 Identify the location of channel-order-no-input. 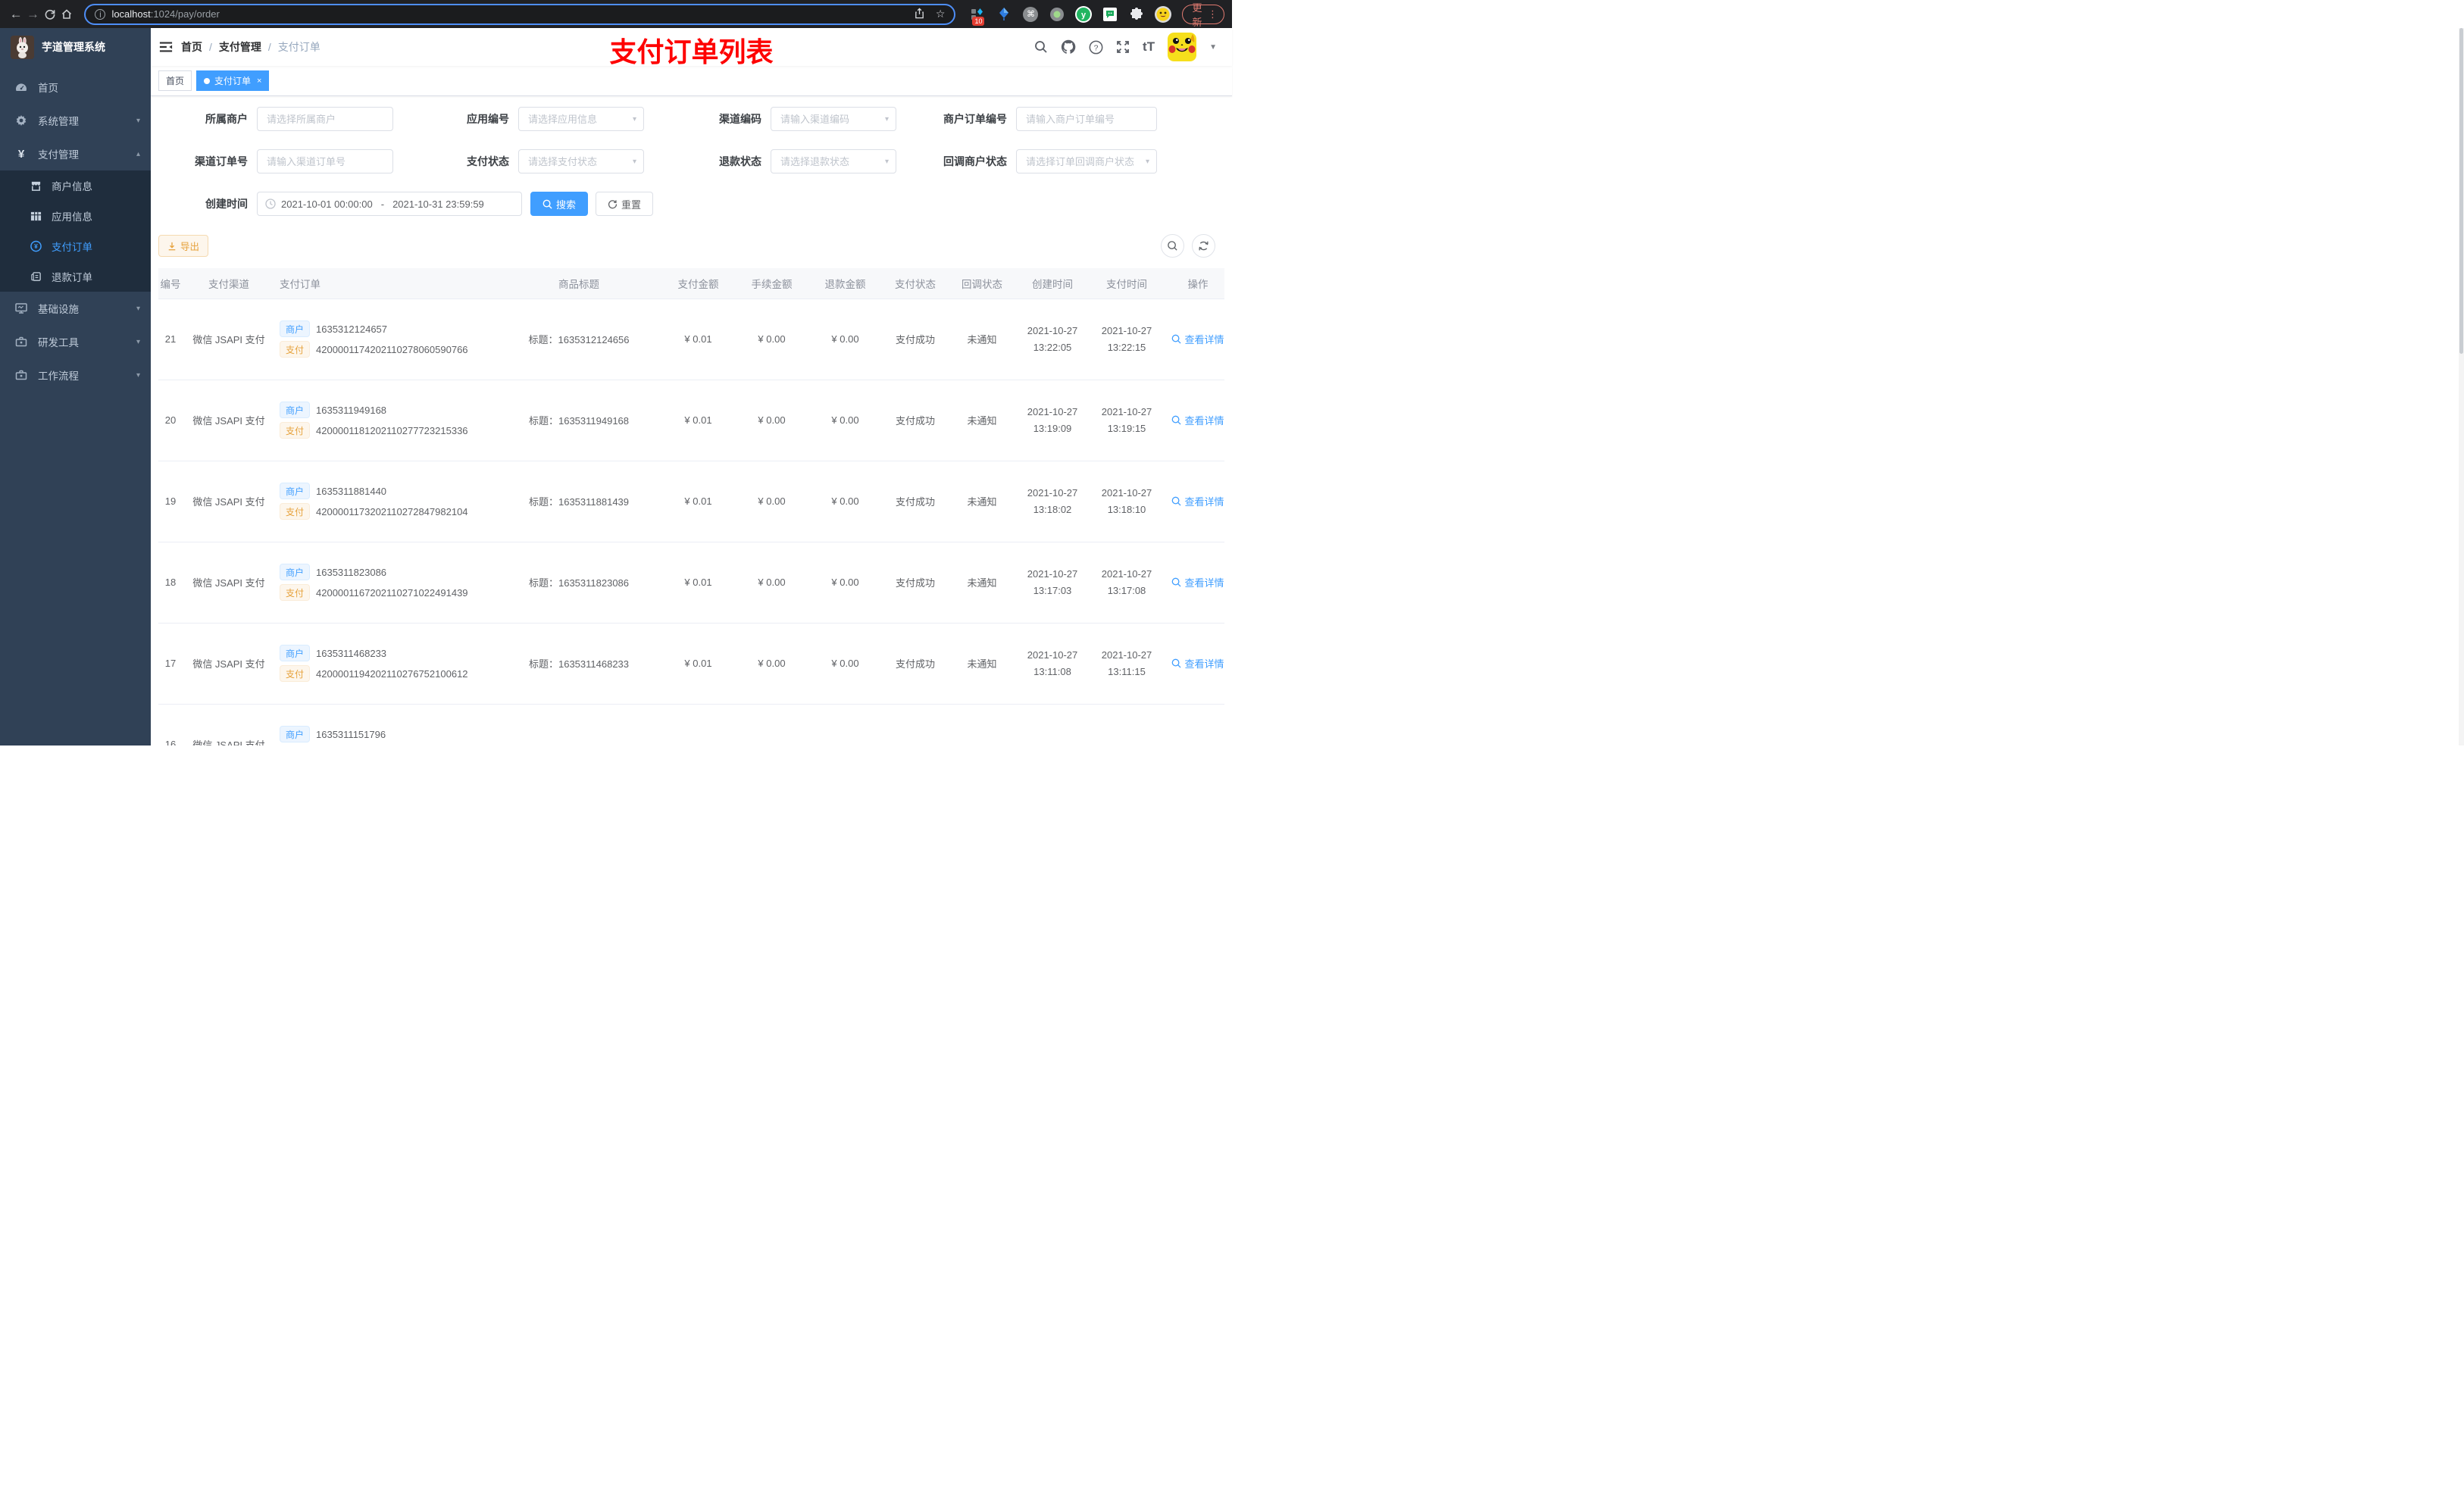
(325, 161).